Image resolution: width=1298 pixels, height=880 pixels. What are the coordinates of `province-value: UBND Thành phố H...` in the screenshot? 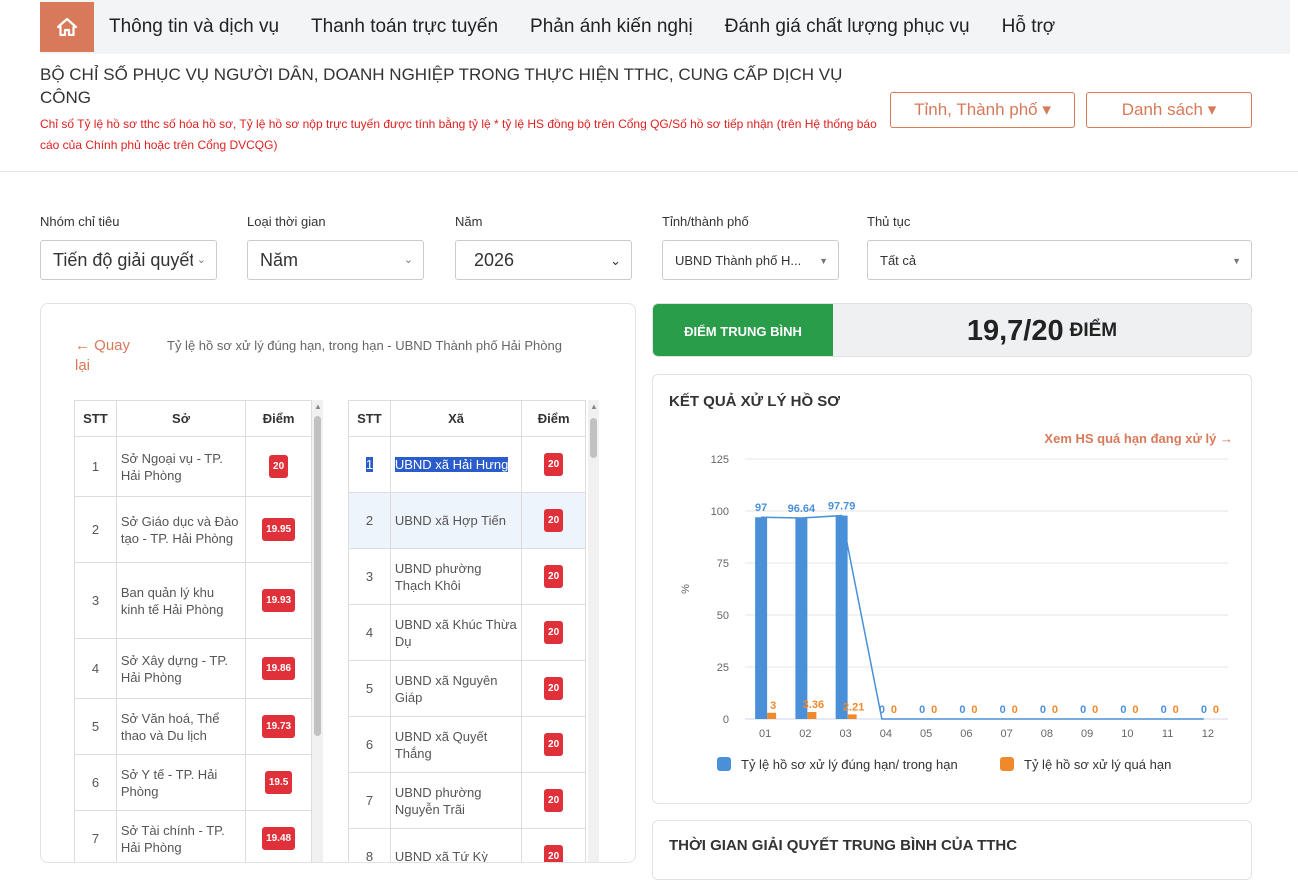 It's located at (738, 260).